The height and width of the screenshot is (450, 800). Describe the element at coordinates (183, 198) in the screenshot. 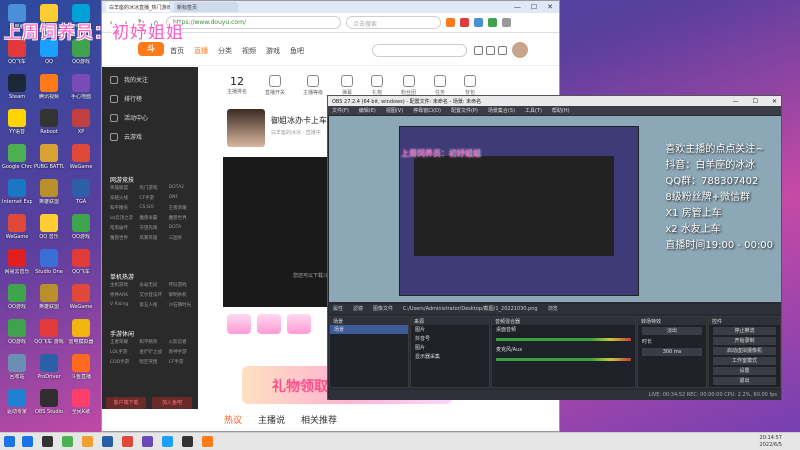

I see `game-category-link: DNF` at that location.